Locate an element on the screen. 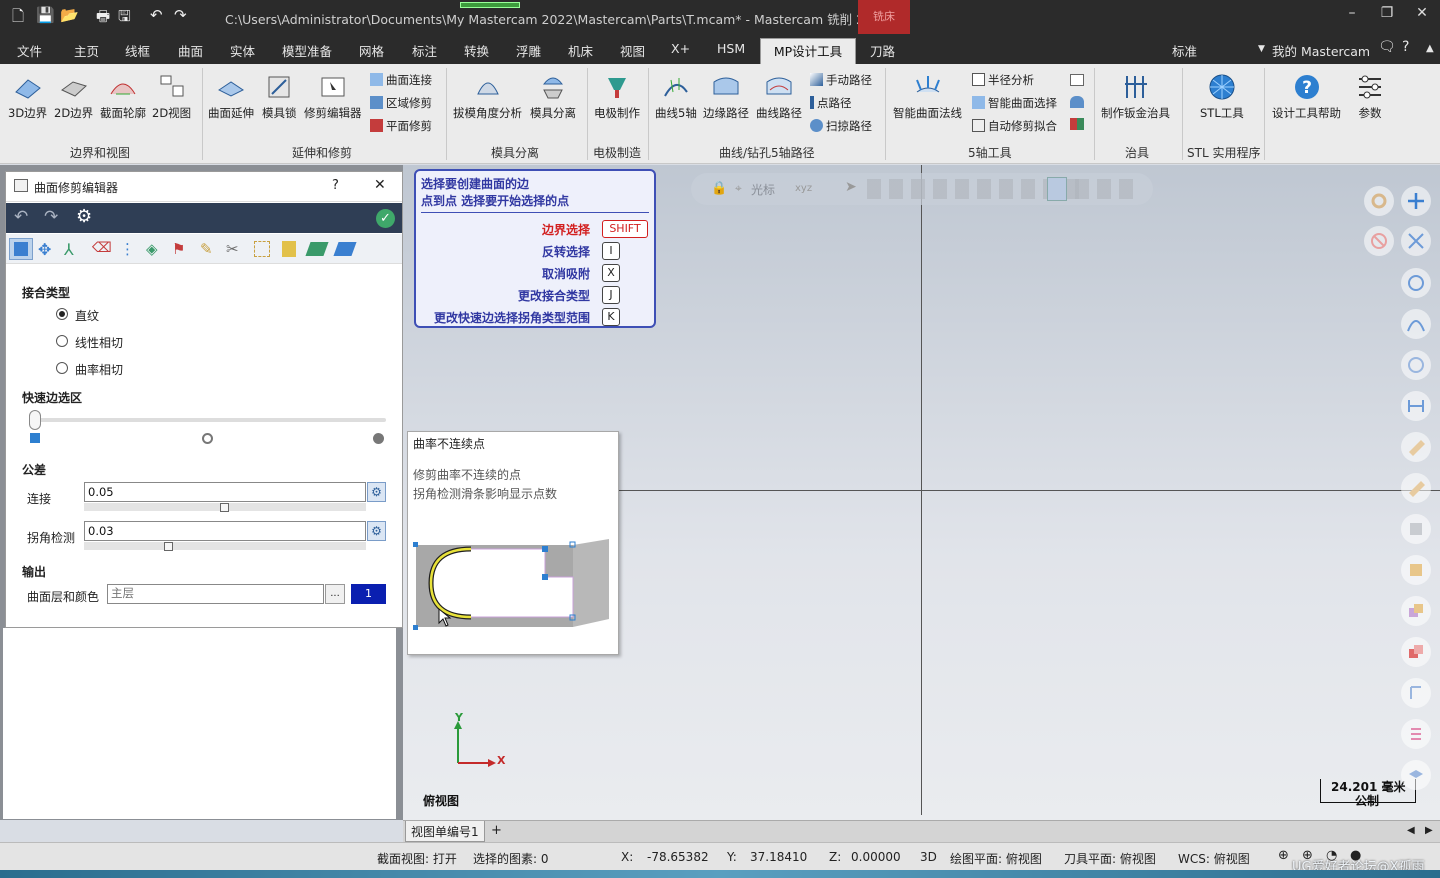  menu-hsm: HSM is located at coordinates (731, 48).